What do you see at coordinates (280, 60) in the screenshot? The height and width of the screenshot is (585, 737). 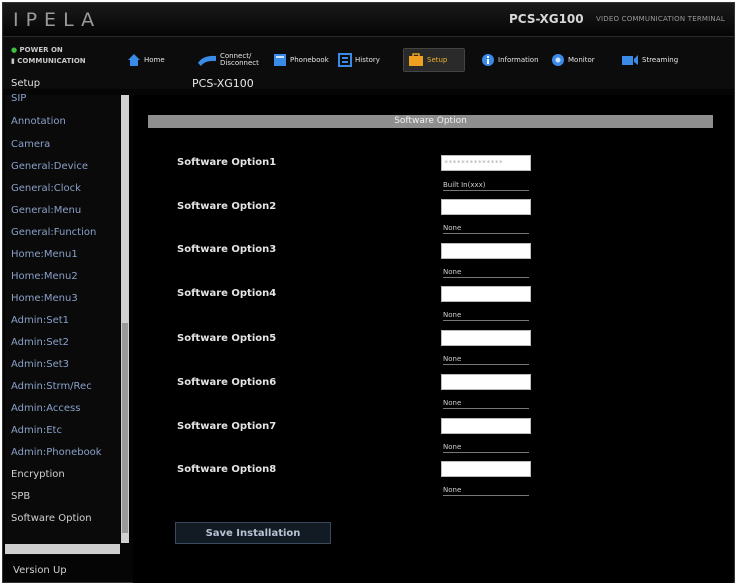 I see `phonebook-icon` at bounding box center [280, 60].